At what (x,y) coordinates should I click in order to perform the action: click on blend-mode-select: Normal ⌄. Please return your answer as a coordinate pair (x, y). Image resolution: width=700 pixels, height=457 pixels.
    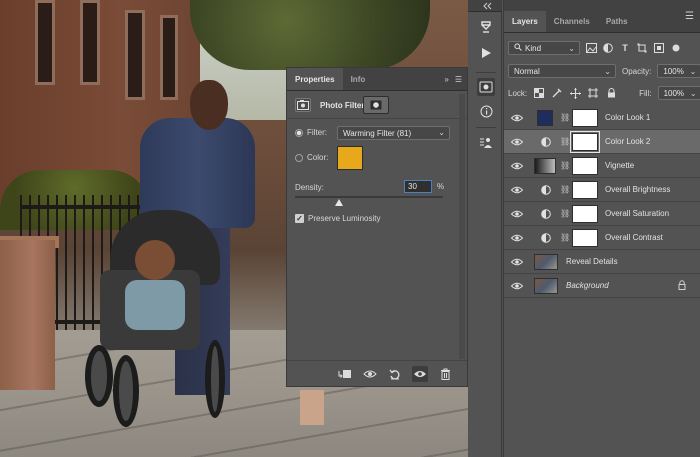
    Looking at the image, I should click on (562, 71).